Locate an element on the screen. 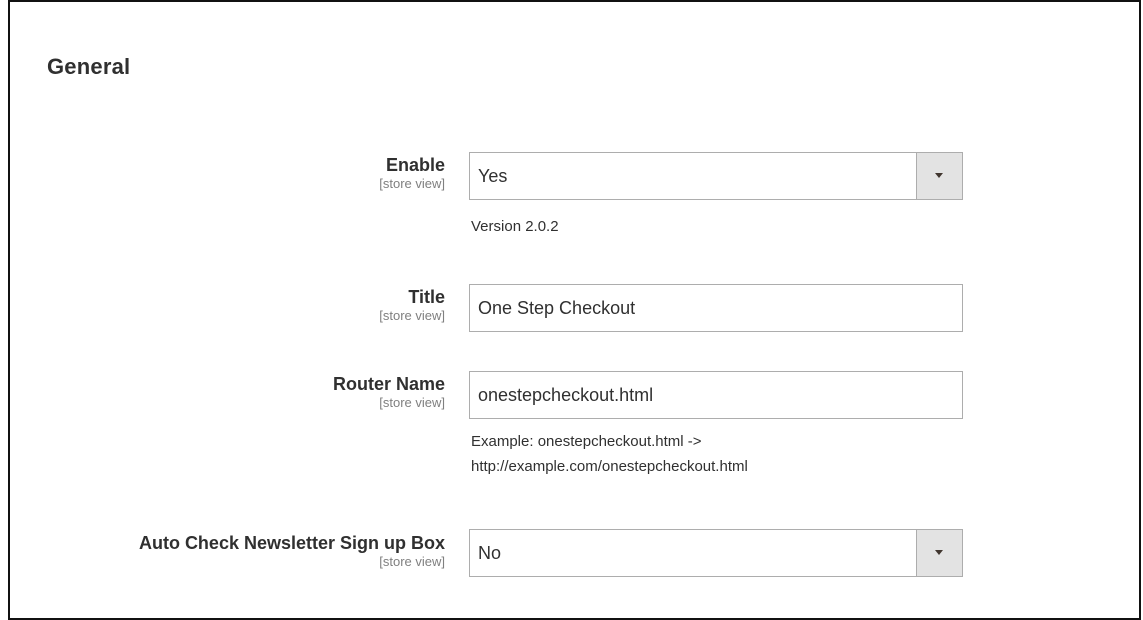 Image resolution: width=1143 pixels, height=620 pixels. title-input-value: One Step Checkout is located at coordinates (557, 308).